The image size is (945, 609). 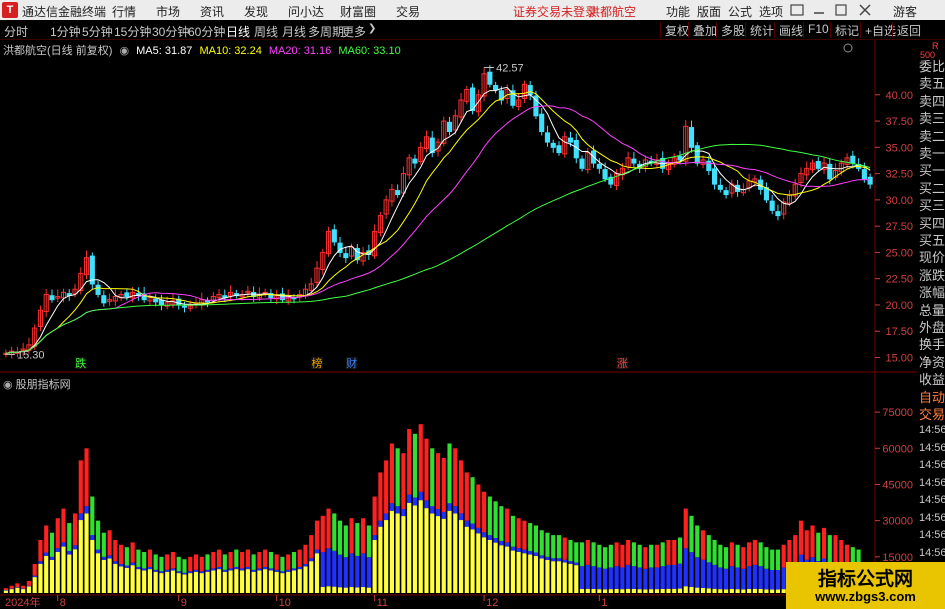 I want to click on legend-title: 洪都航空(日线 前复权), so click(x=58, y=51).